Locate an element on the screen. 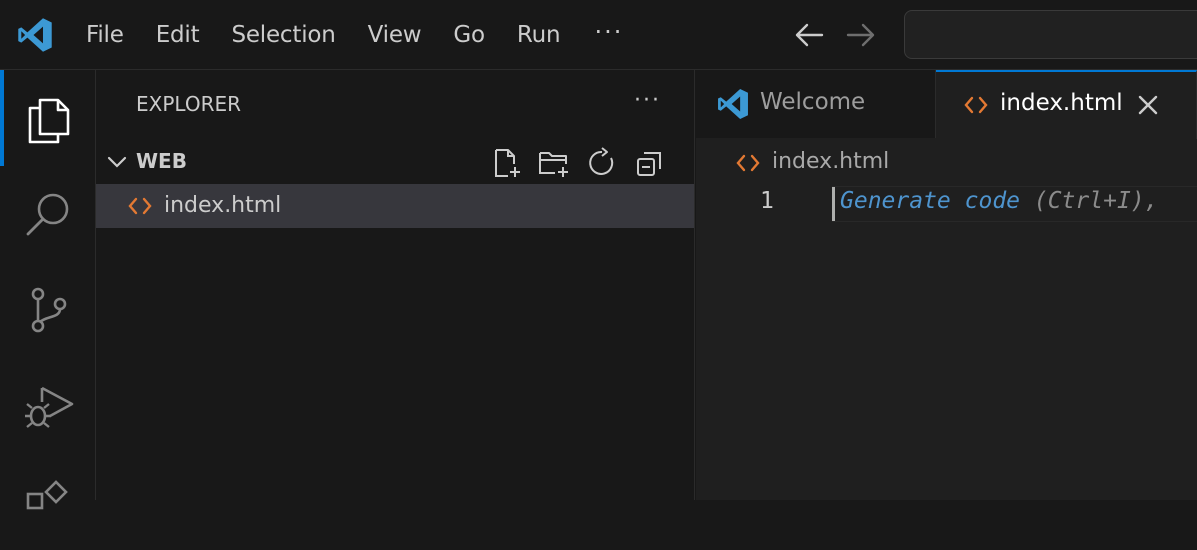 The height and width of the screenshot is (550, 1197). tab-welcome-label: Welcome is located at coordinates (813, 102).